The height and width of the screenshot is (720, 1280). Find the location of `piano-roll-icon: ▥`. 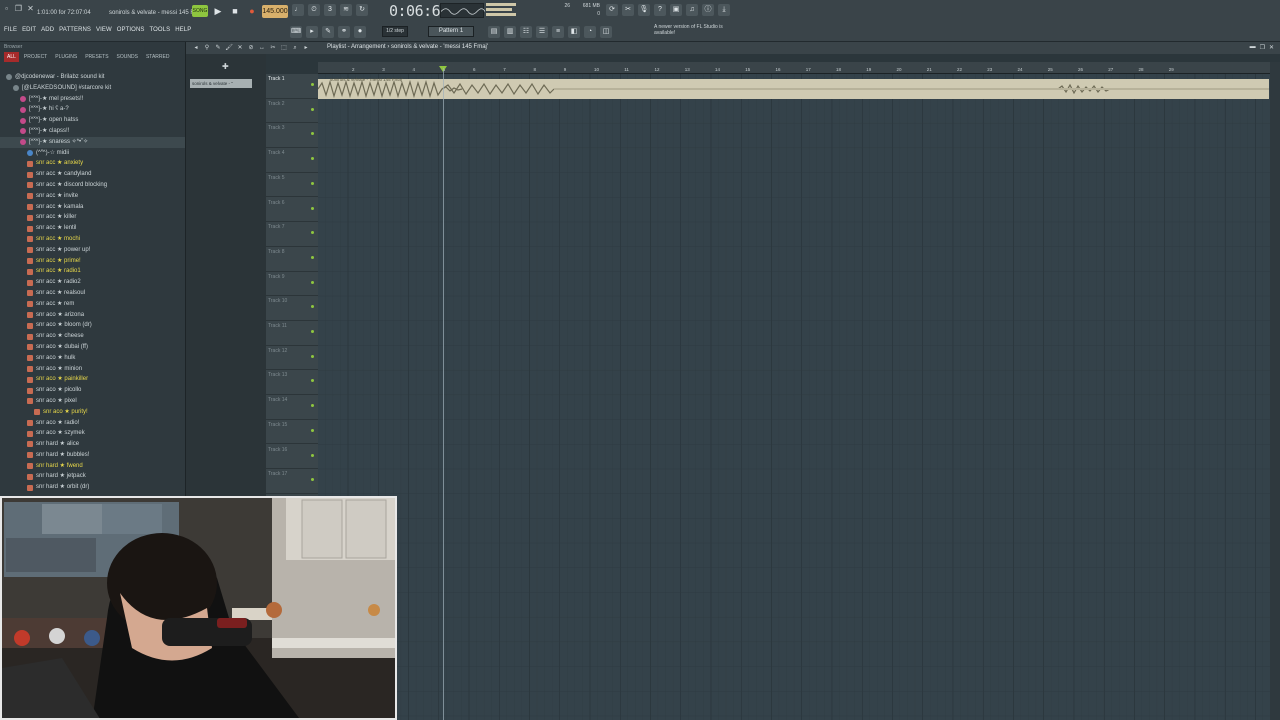

piano-roll-icon: ▥ is located at coordinates (510, 32).